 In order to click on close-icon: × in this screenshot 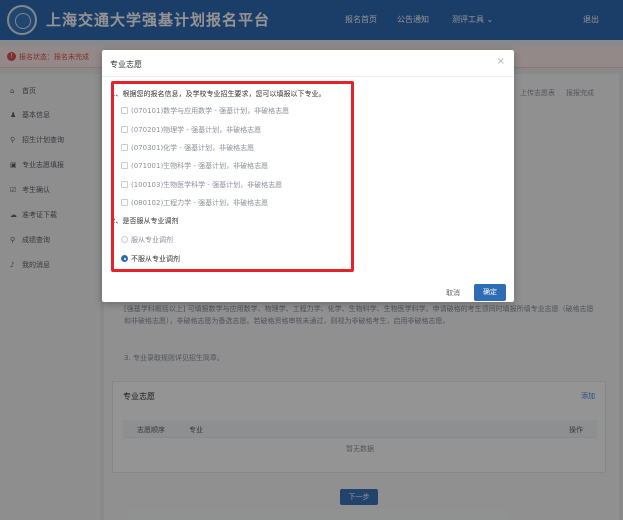, I will do `click(501, 61)`.